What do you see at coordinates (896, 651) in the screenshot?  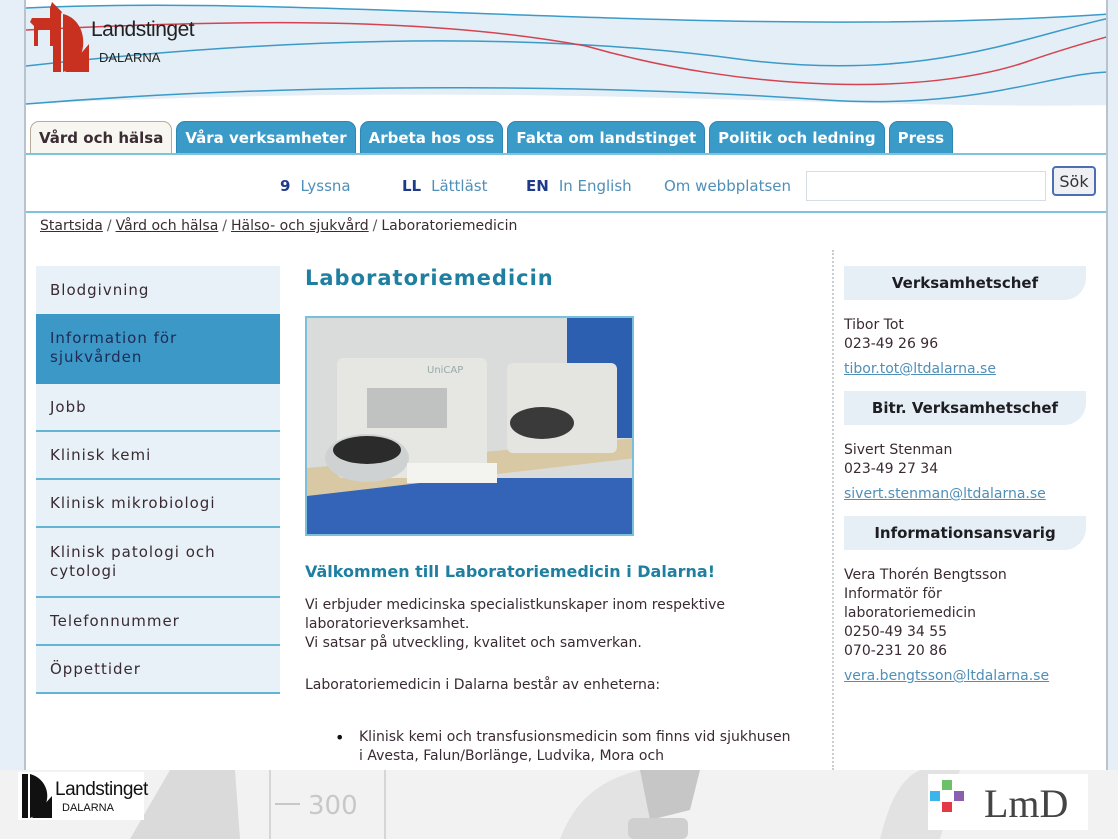 I see `contact-mobile: 070-231 20 86` at bounding box center [896, 651].